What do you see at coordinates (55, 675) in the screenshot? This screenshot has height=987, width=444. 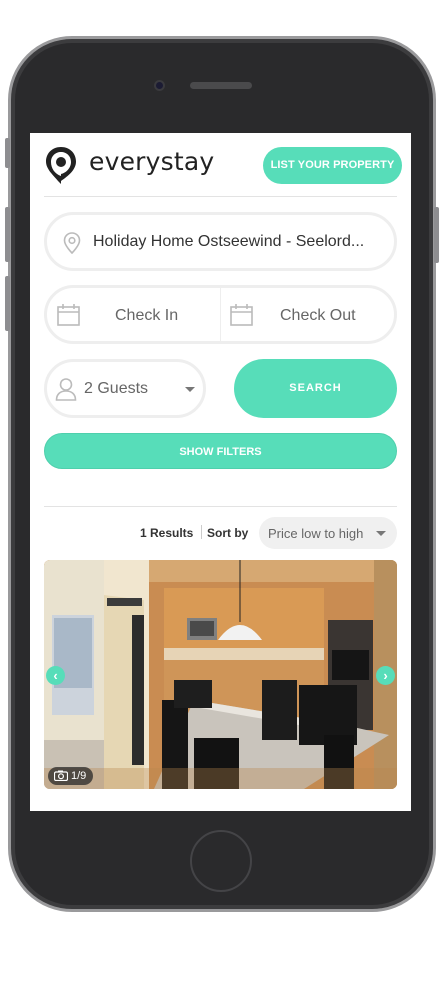 I see `chevron-left-icon: ‹` at bounding box center [55, 675].